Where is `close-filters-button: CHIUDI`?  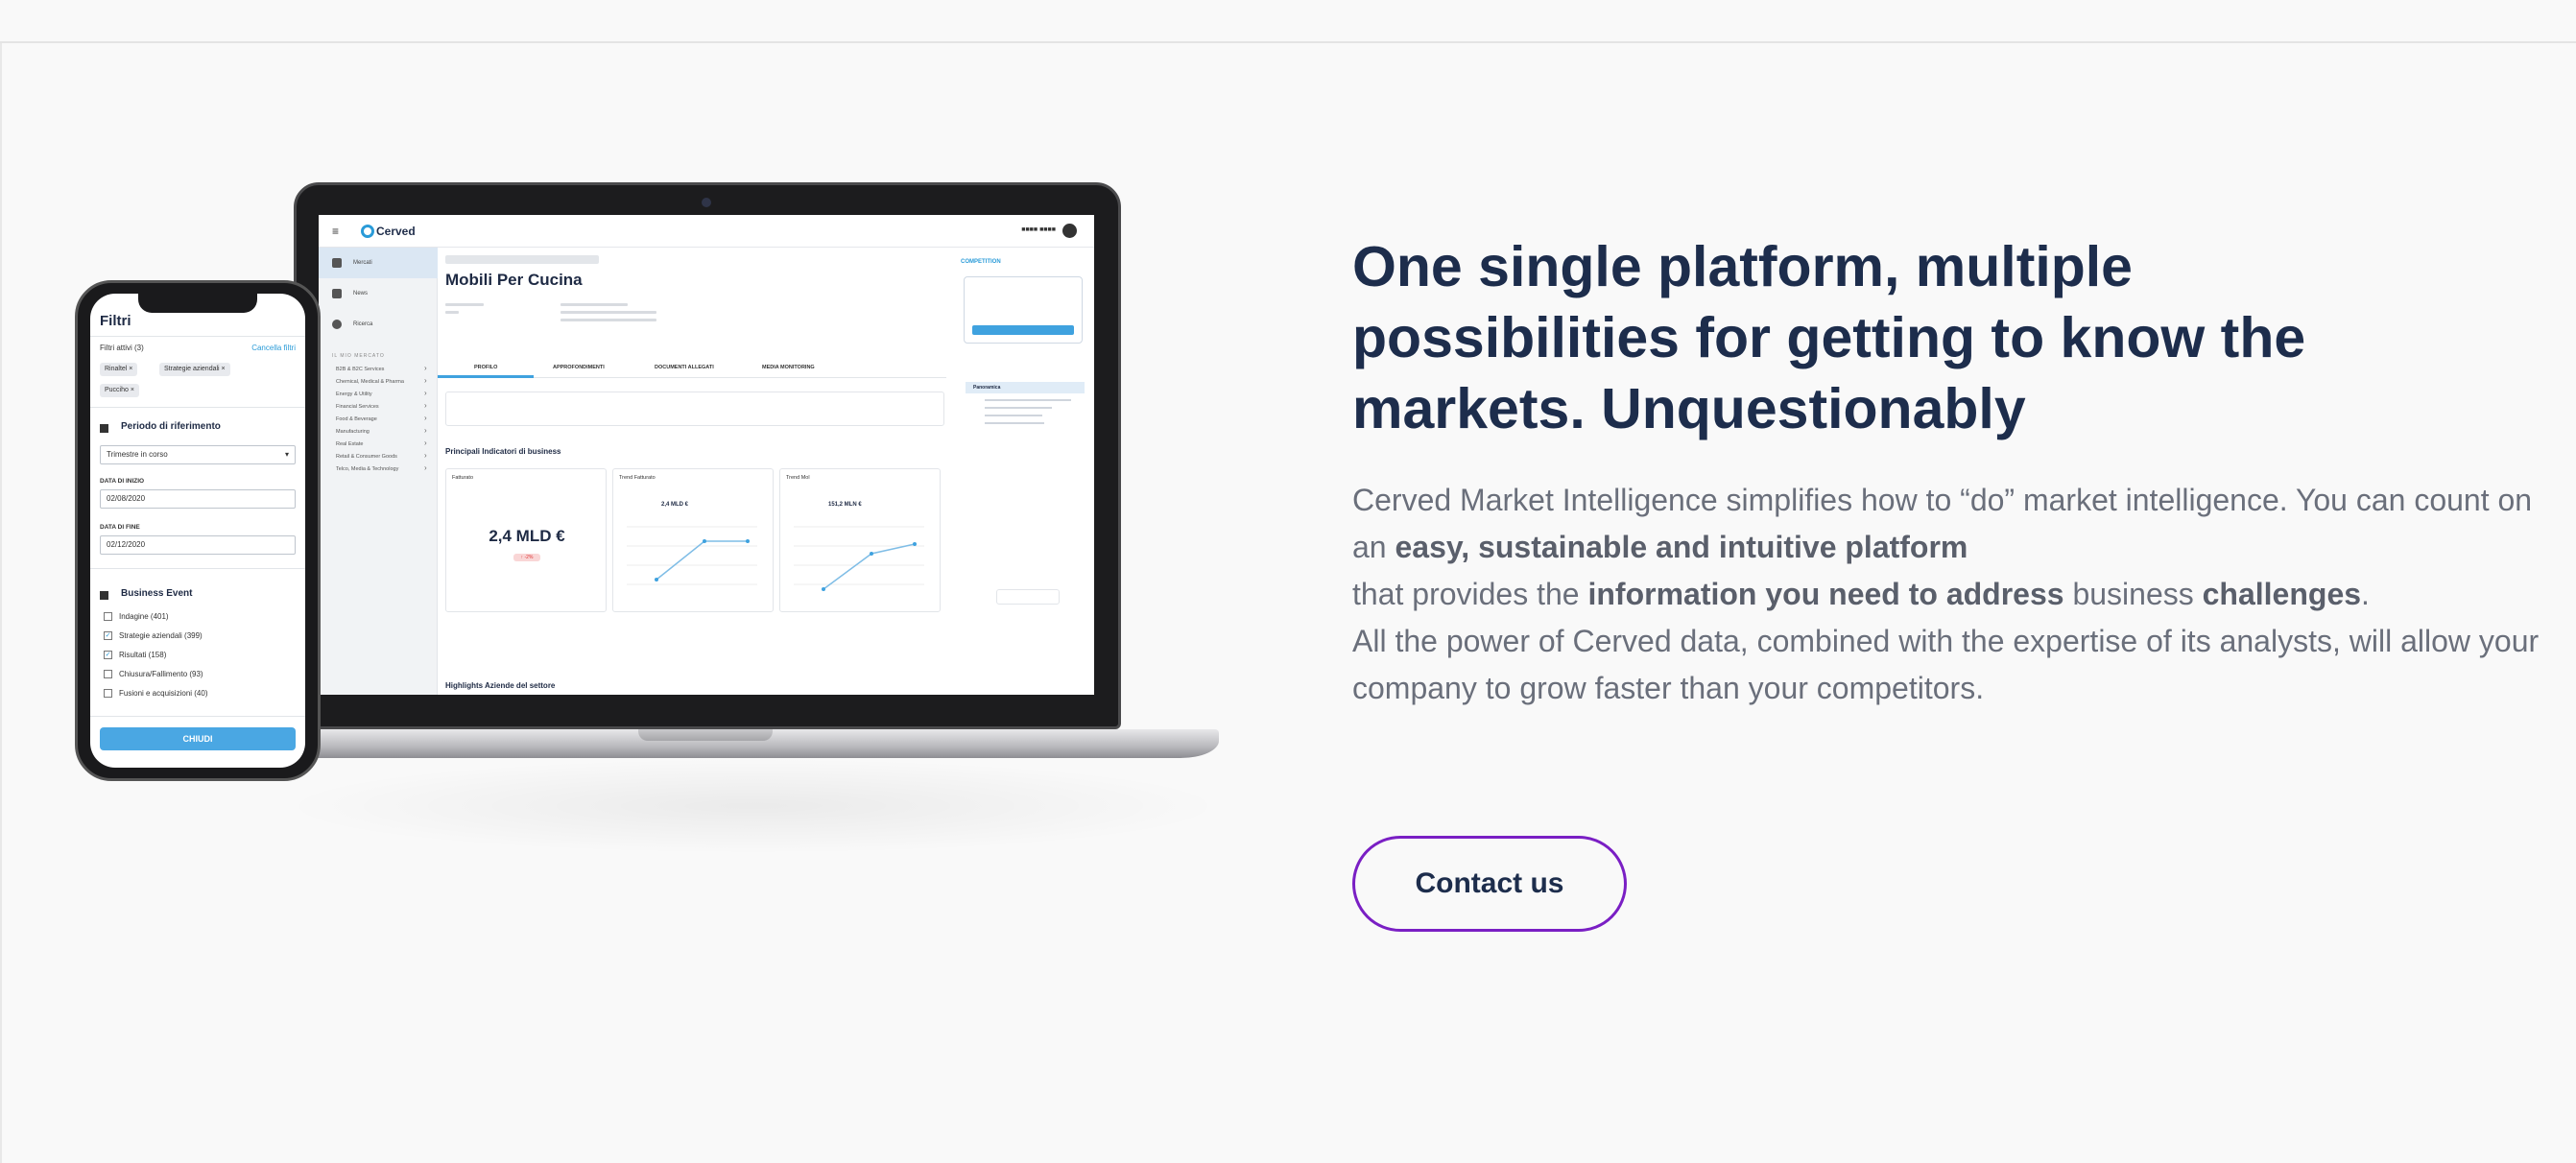
close-filters-button: CHIUDI is located at coordinates (198, 738).